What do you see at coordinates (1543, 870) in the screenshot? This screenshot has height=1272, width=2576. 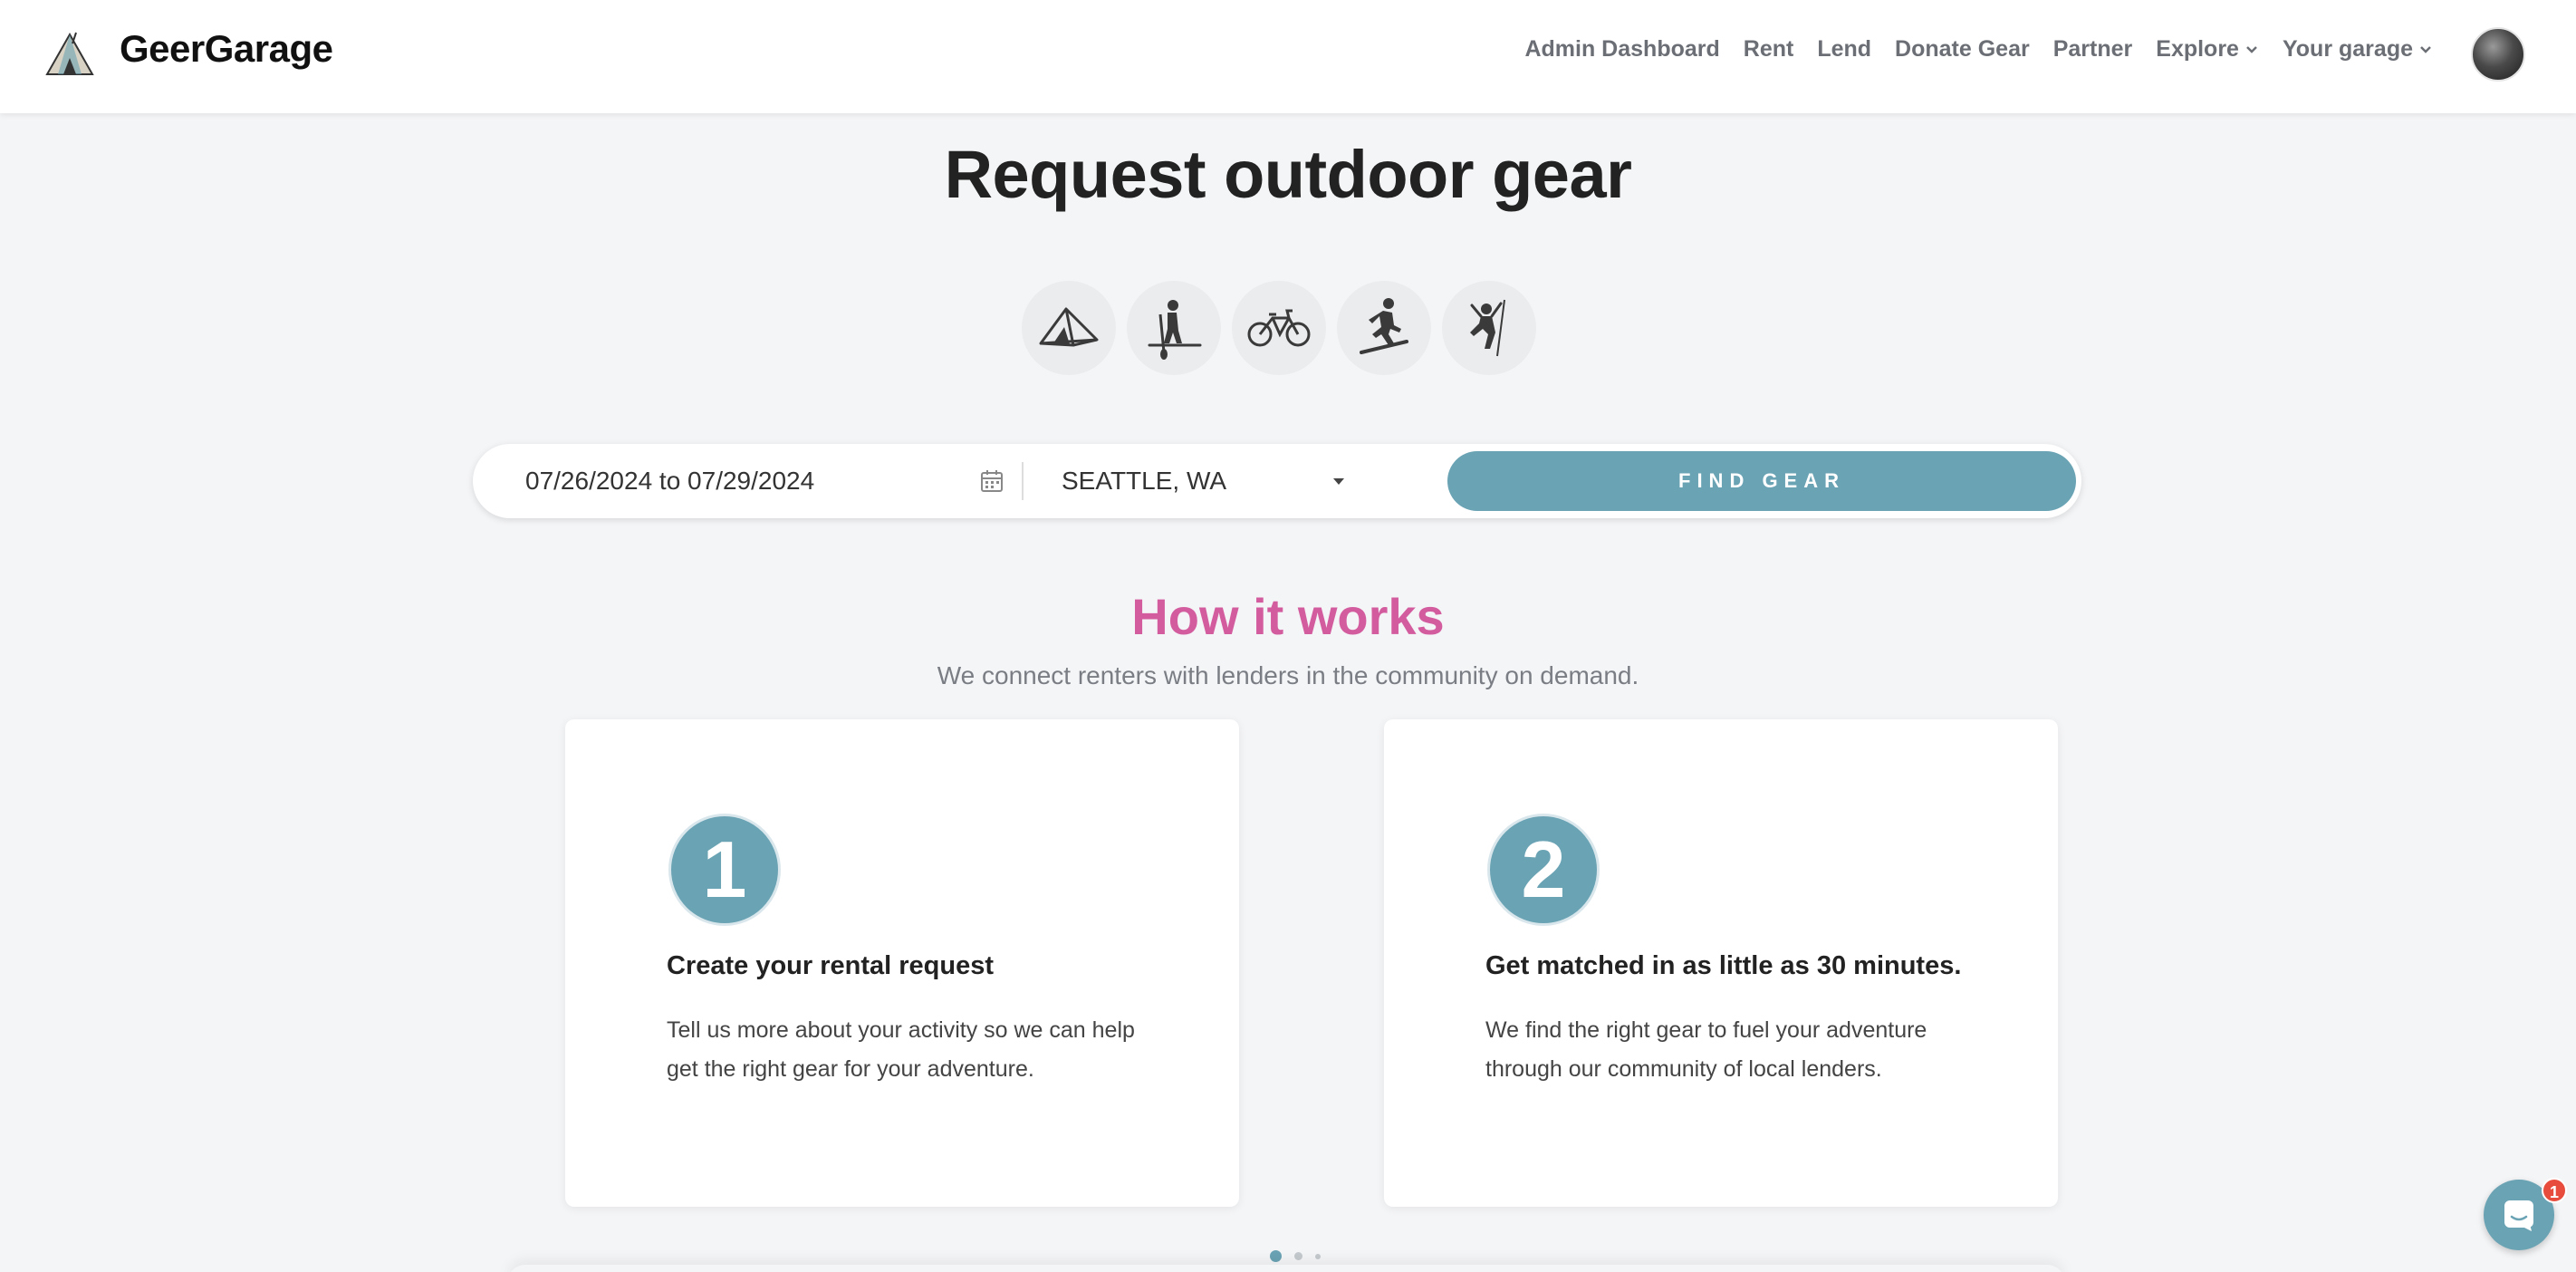 I see `step-number-badge: 2` at bounding box center [1543, 870].